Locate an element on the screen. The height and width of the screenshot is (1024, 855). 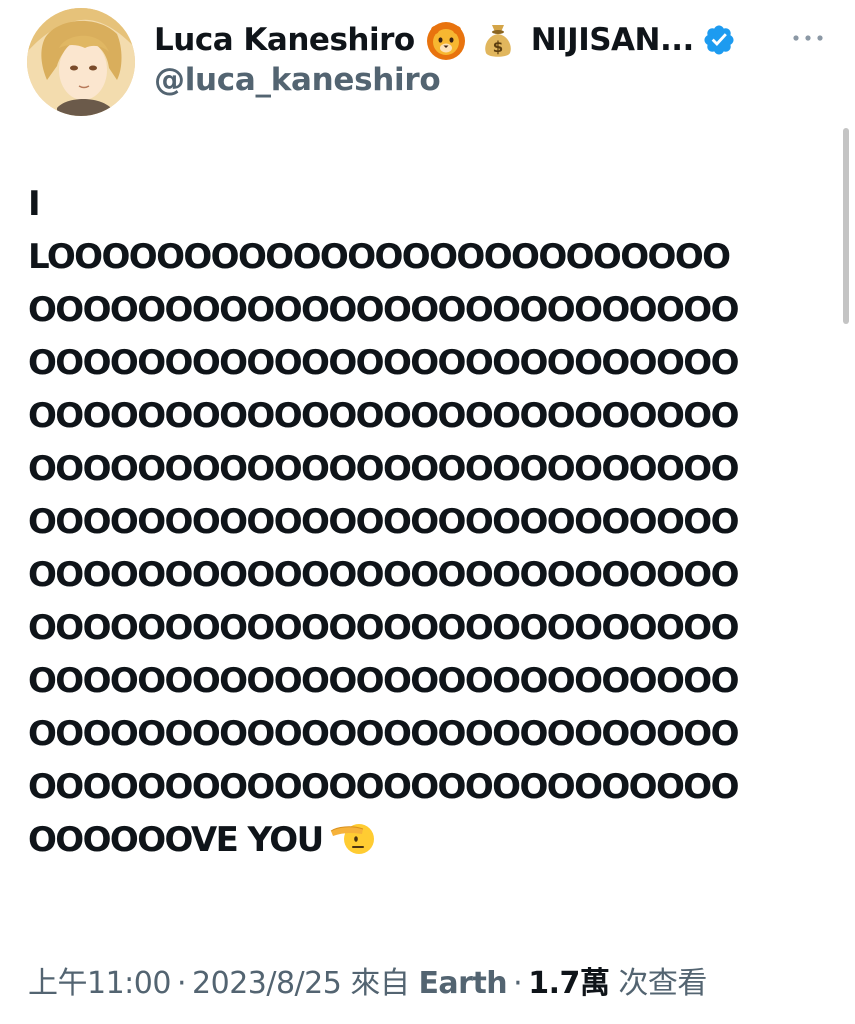
tweet-text-line: LOOOOOOOOOOOOOOOOOOOOOOOOO is located at coordinates (379, 257).